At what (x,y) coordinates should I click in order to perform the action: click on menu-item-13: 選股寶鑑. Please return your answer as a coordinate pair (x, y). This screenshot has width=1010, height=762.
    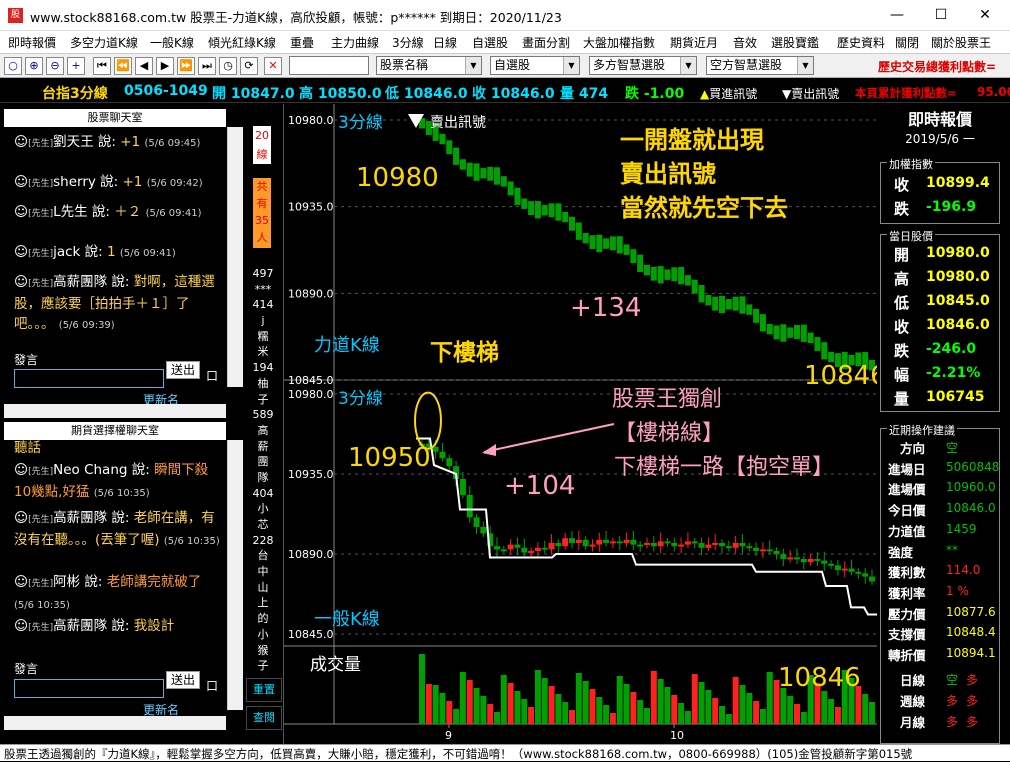
    Looking at the image, I should click on (795, 42).